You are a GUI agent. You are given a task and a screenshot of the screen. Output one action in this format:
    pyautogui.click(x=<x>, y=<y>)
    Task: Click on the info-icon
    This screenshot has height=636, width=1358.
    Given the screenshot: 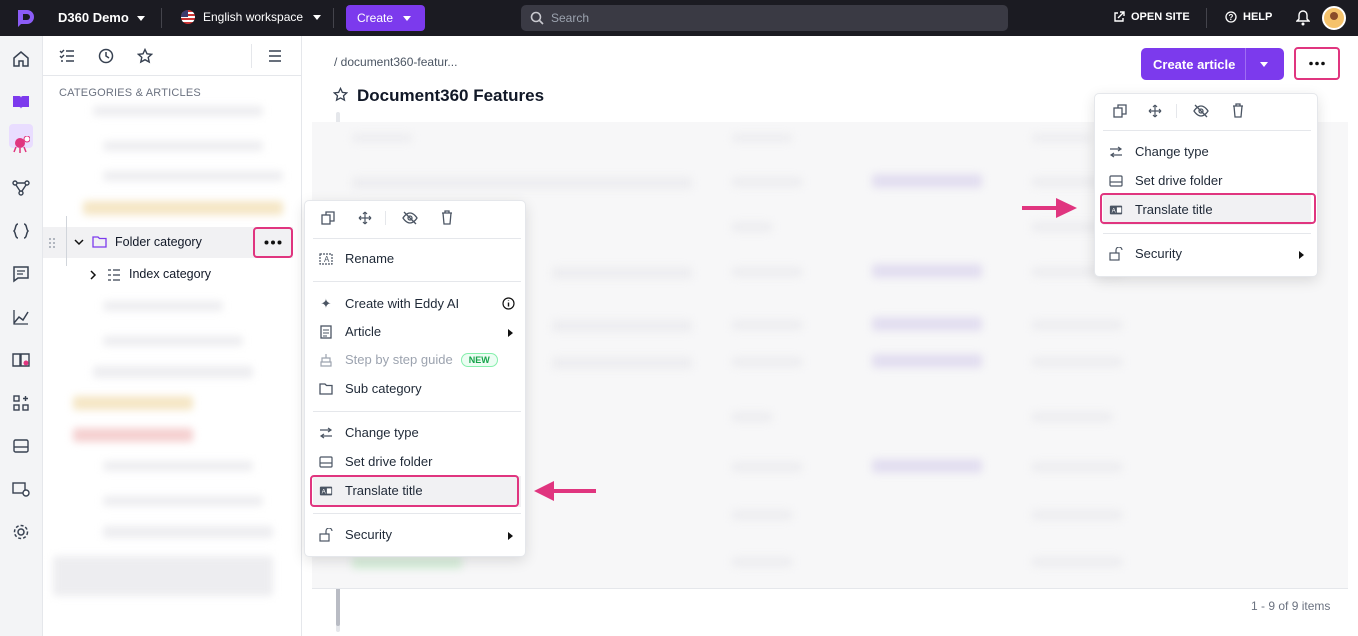 What is the action you would take?
    pyautogui.click(x=508, y=303)
    